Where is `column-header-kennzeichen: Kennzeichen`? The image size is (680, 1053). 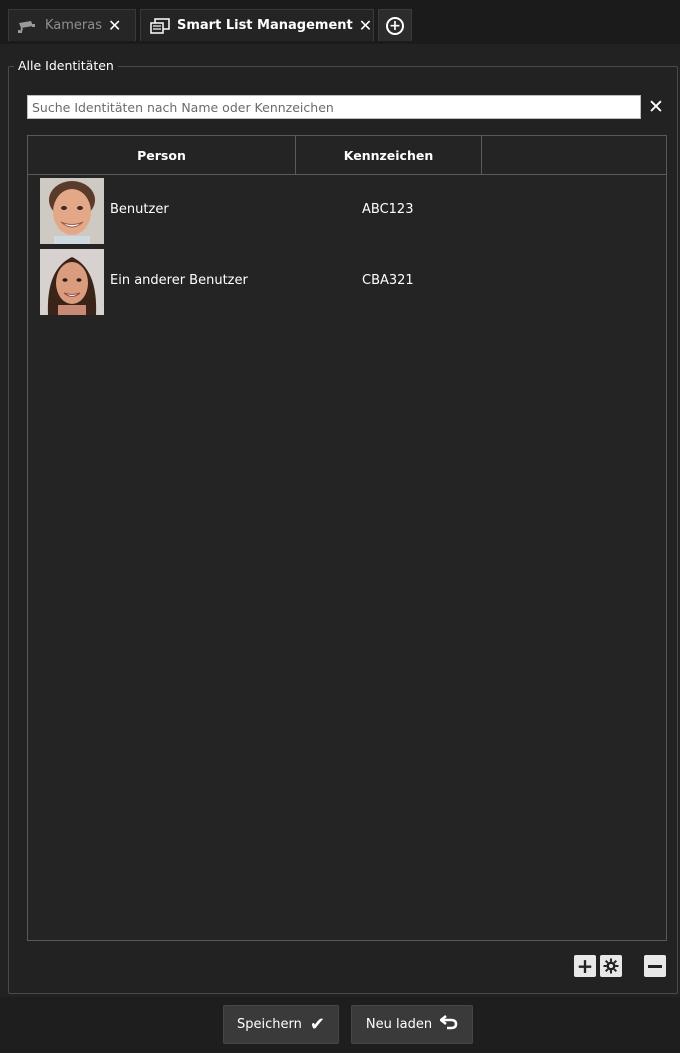
column-header-kennzeichen: Kennzeichen is located at coordinates (389, 155).